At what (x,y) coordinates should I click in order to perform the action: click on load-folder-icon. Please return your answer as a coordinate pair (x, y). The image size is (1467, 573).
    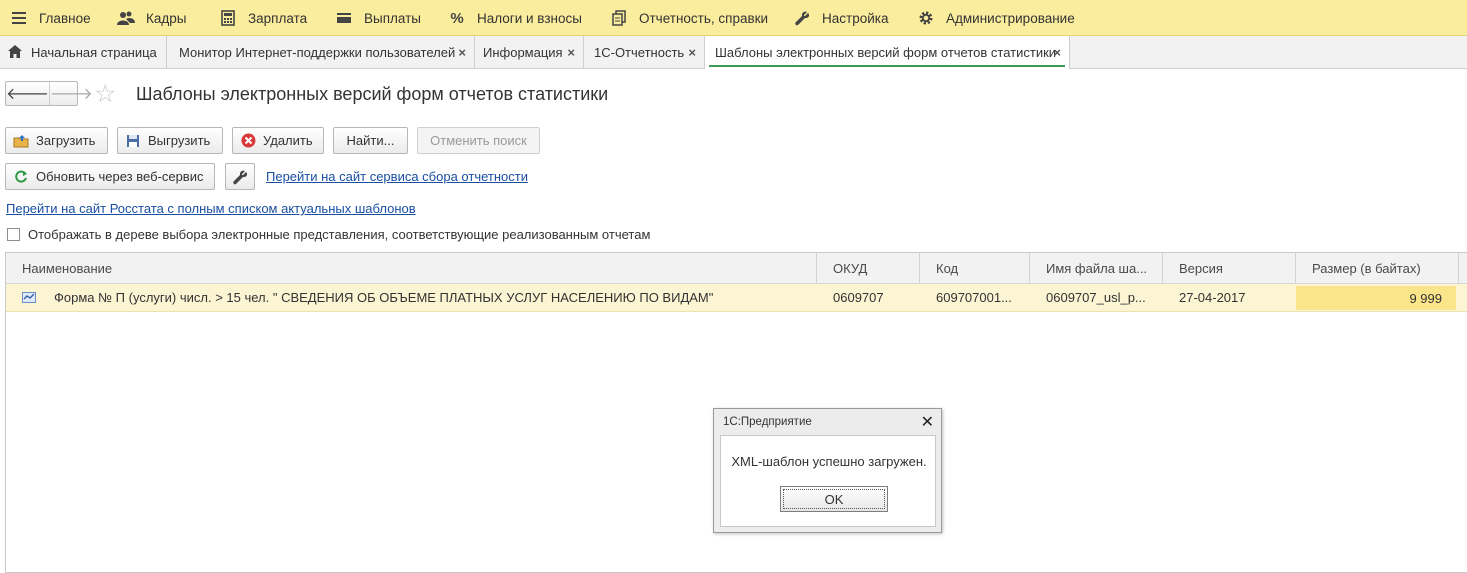
    Looking at the image, I should click on (21, 141).